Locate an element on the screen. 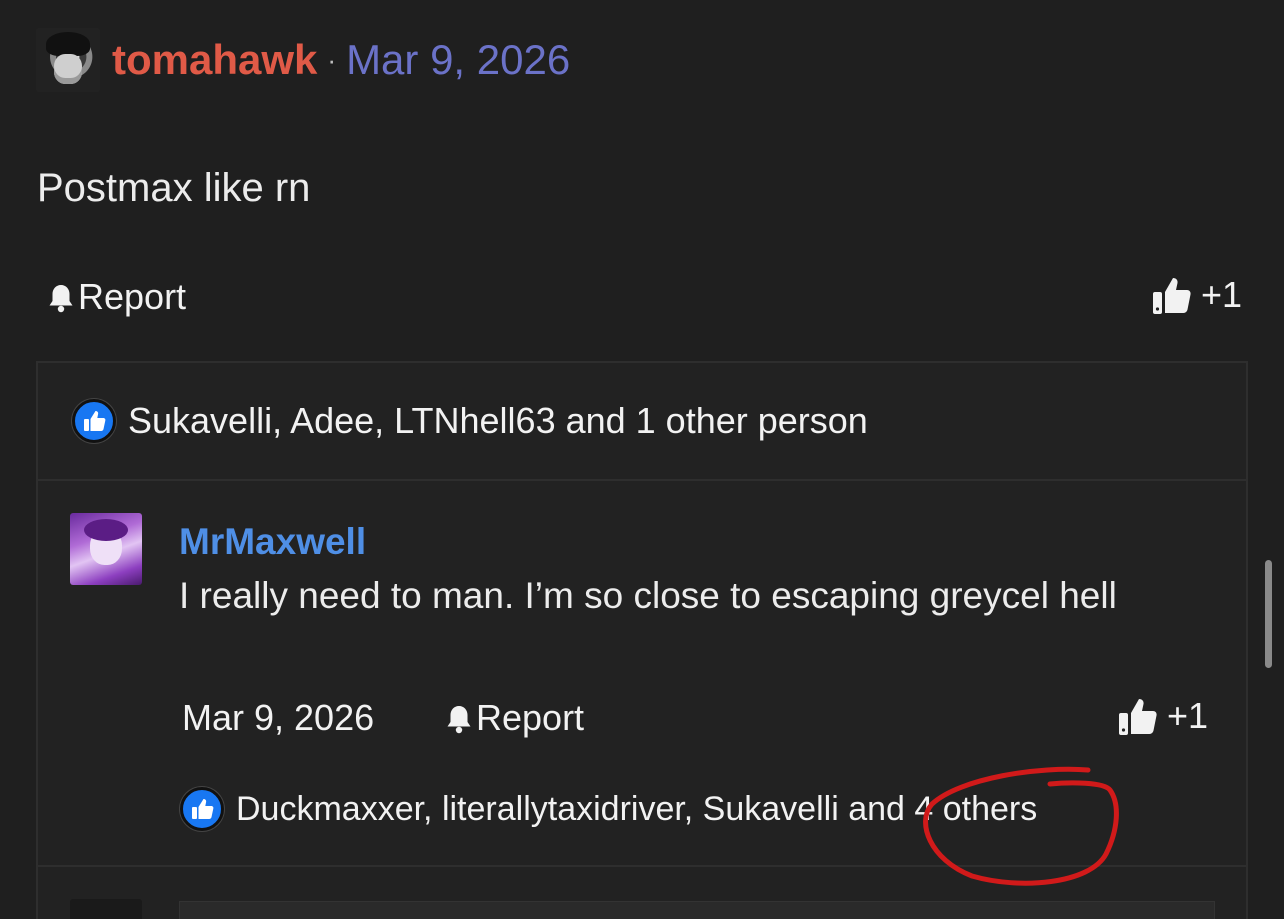 The image size is (1284, 919). comment-content-box is located at coordinates (697, 910).